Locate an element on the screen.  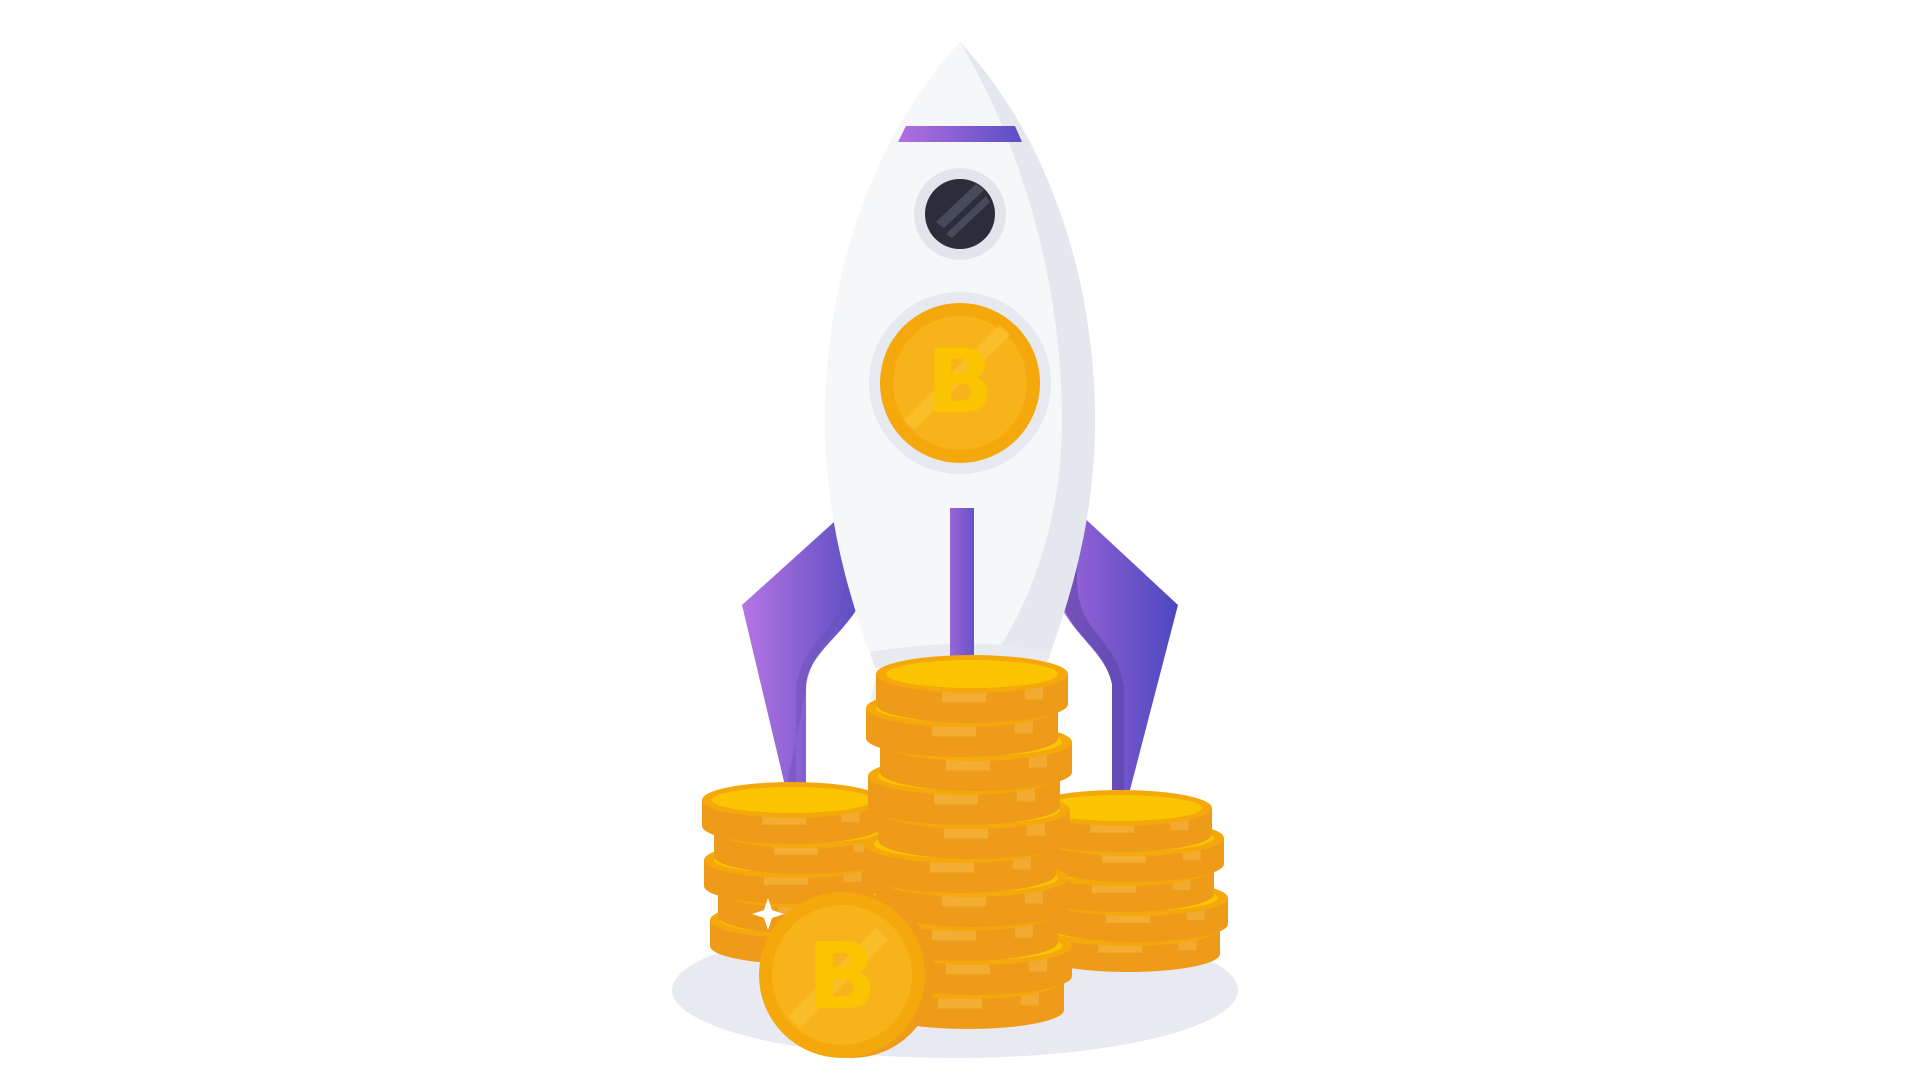
rocket-stripe is located at coordinates (960, 134).